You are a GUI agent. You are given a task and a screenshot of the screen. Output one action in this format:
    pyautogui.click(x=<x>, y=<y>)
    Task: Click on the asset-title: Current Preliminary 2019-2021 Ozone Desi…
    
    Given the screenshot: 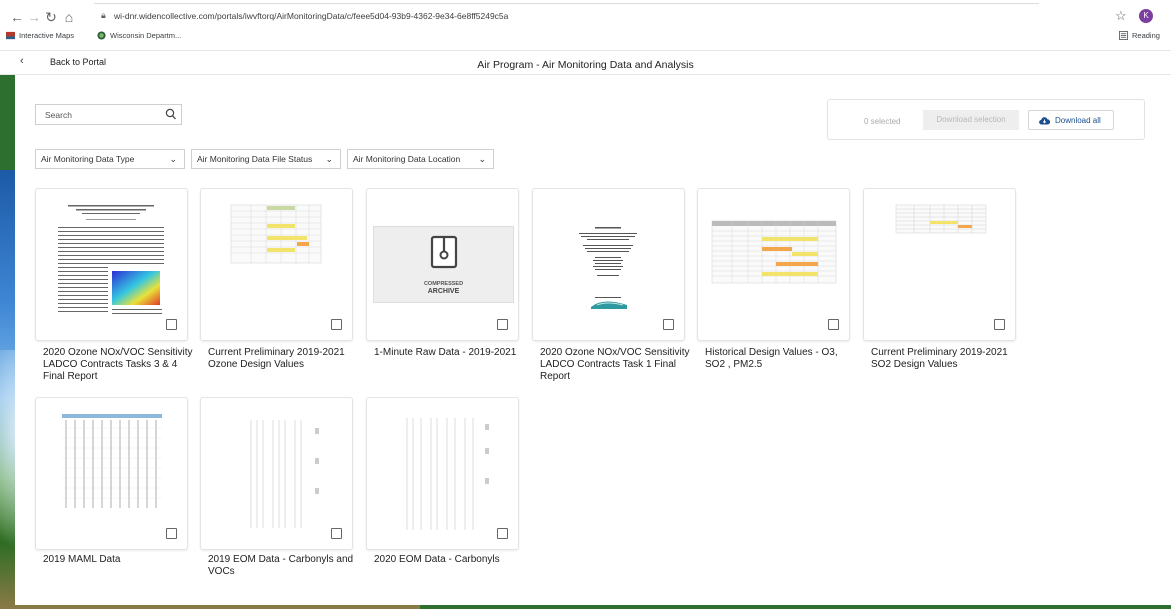 What is the action you would take?
    pyautogui.click(x=285, y=359)
    